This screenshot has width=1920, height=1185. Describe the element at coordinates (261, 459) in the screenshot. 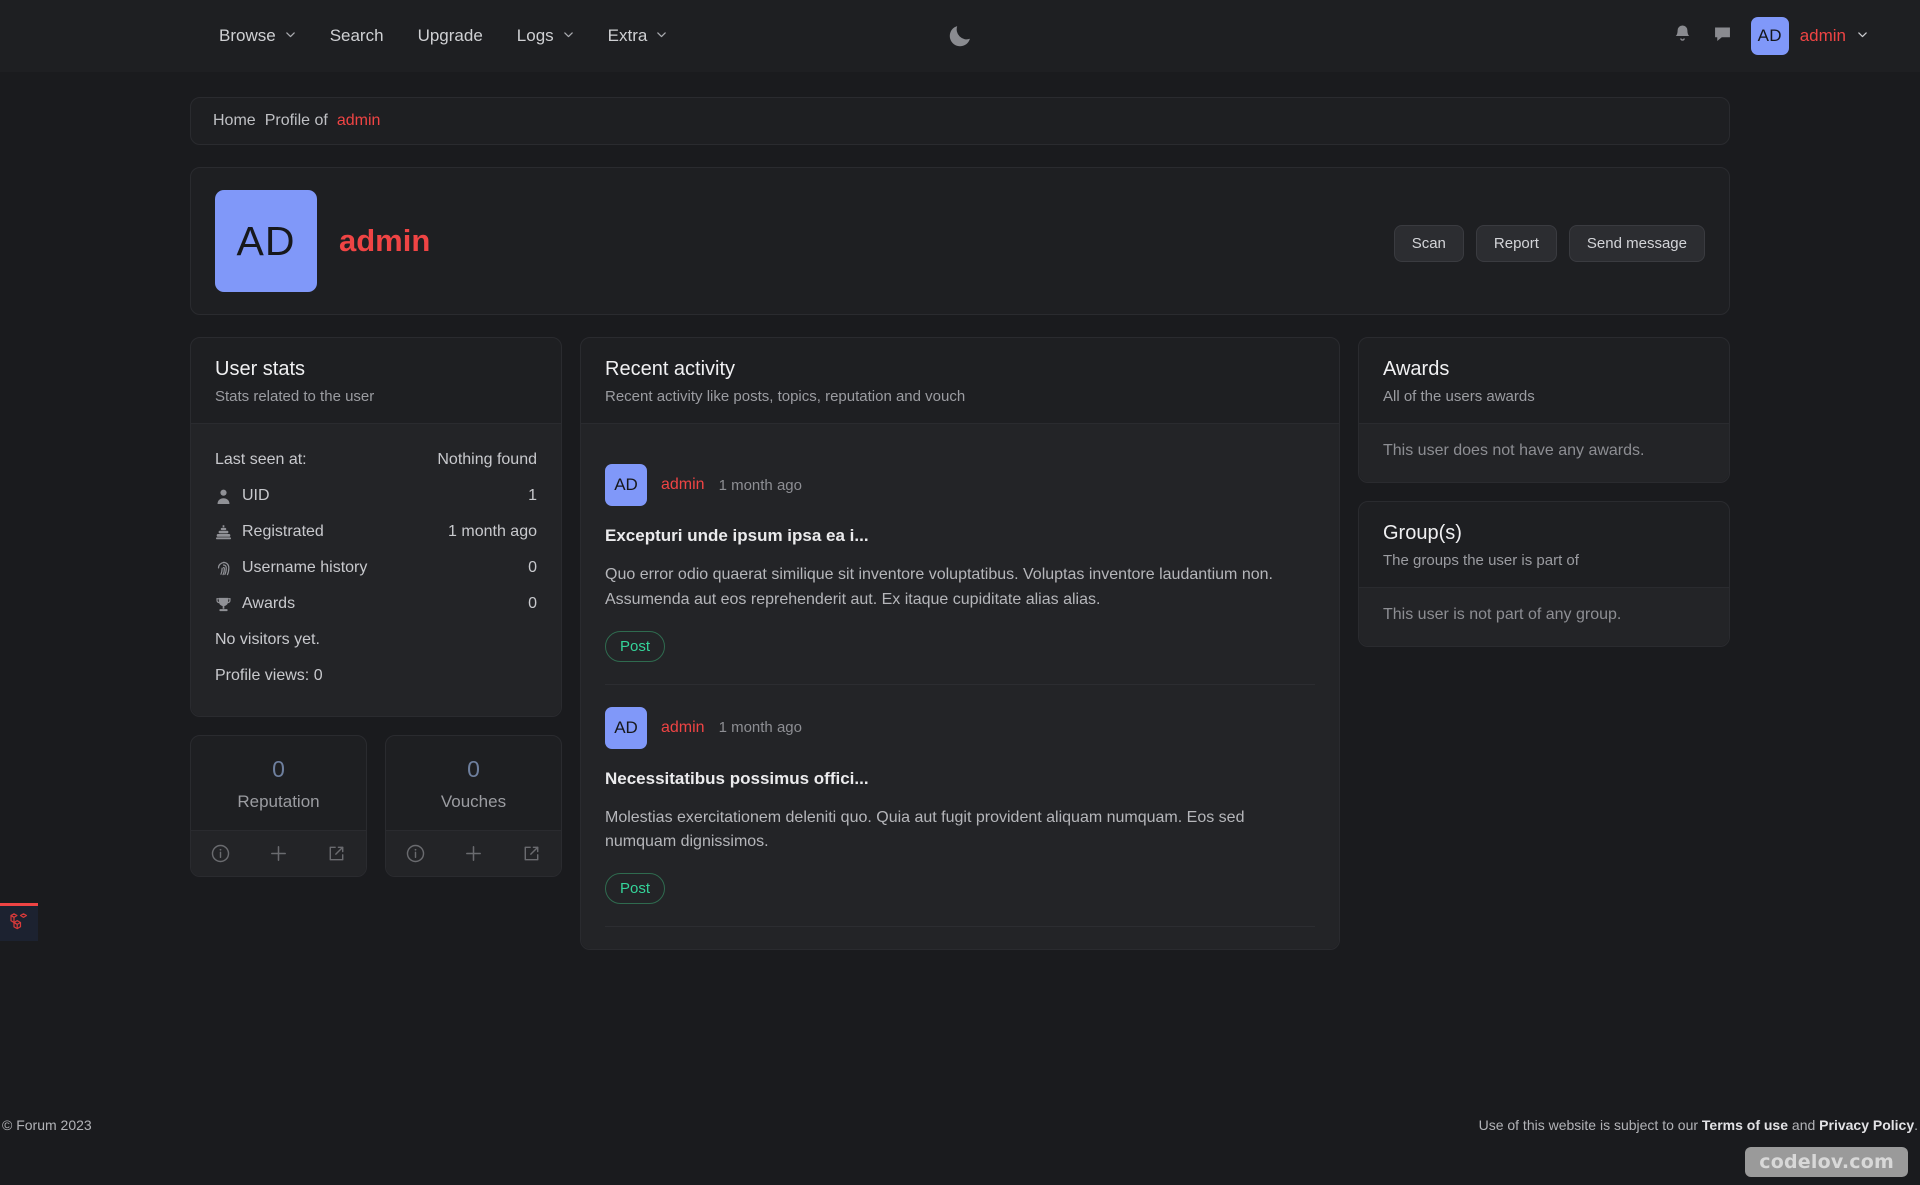

I see `stat-label: Last seen at:` at that location.